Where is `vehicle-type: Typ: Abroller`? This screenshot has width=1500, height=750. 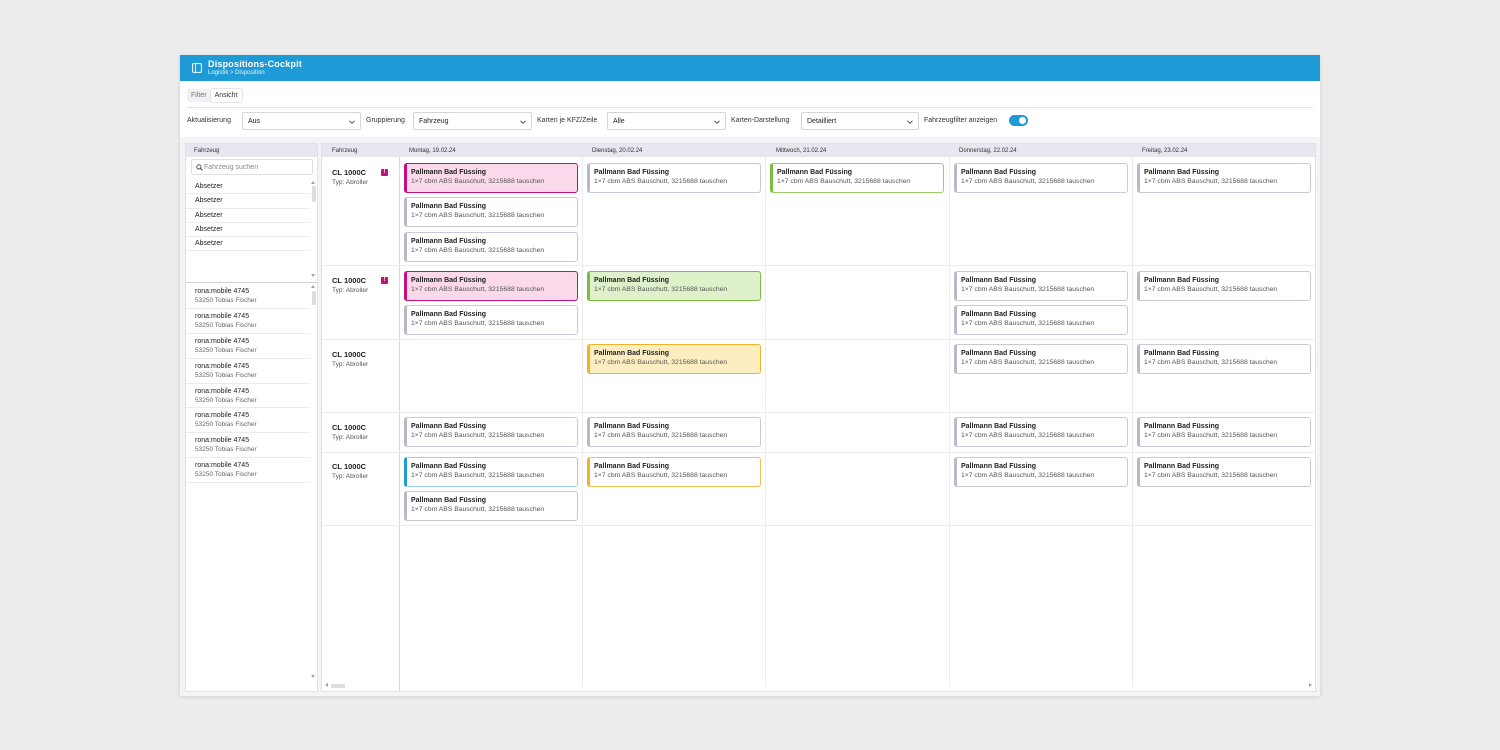 vehicle-type: Typ: Abroller is located at coordinates (350, 182).